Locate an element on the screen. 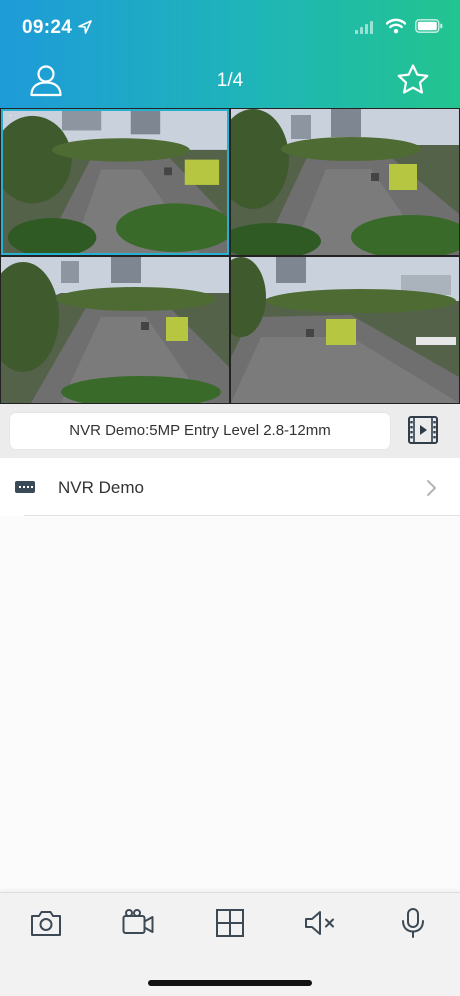 The image size is (460, 996). device-name: NVR Demo is located at coordinates (101, 487).